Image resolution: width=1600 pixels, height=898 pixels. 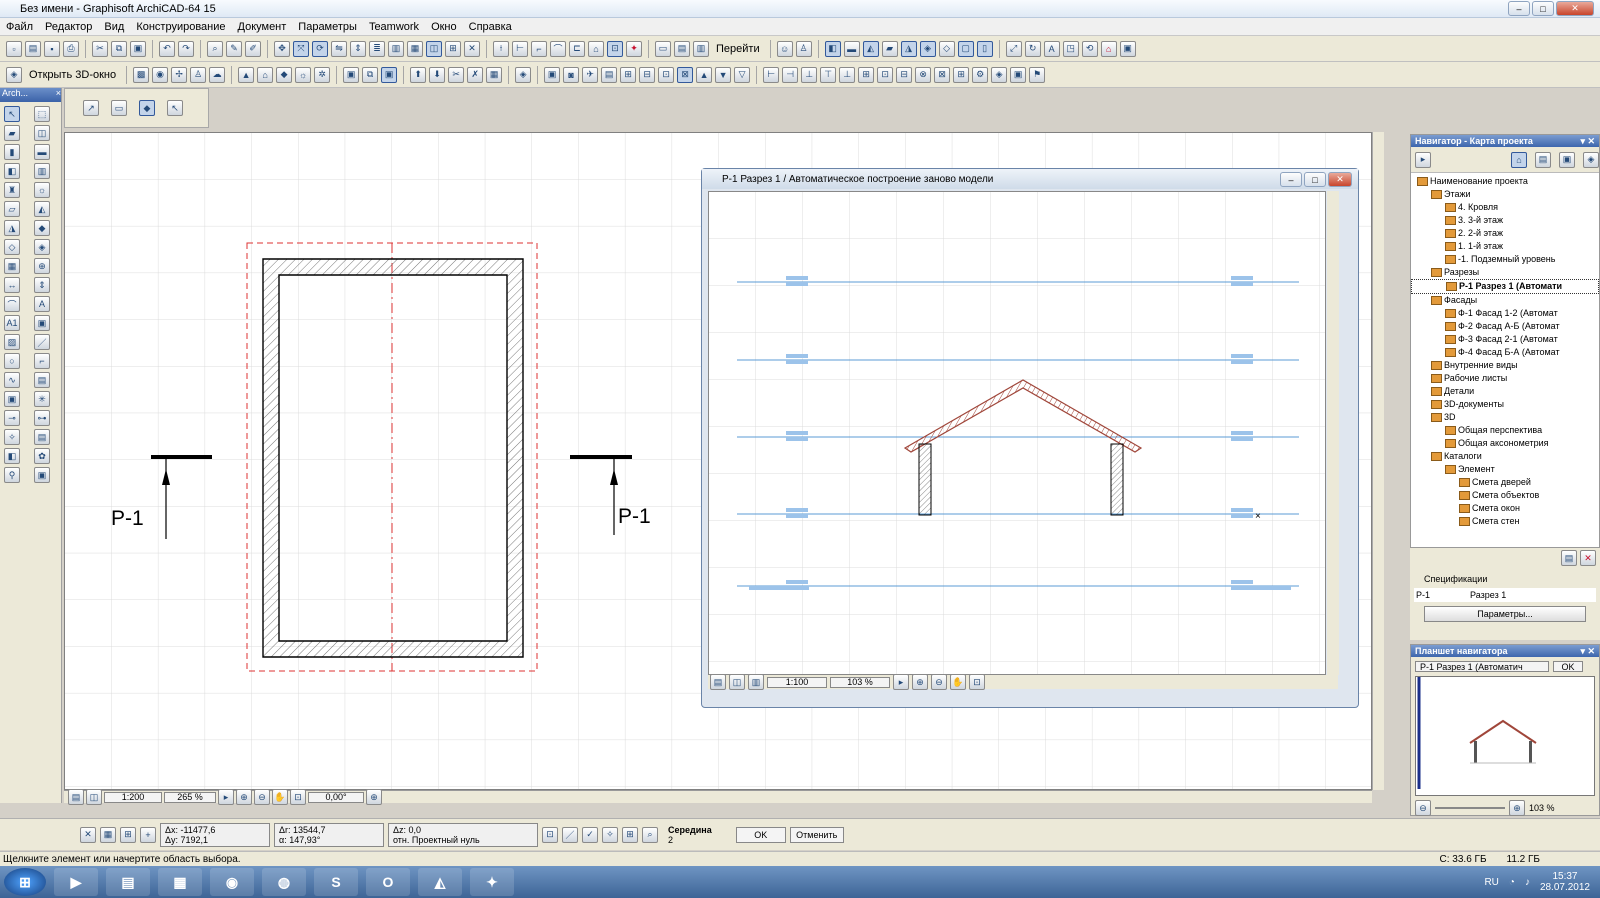 I want to click on walk-3d-icon: ♙, so click(x=198, y=74).